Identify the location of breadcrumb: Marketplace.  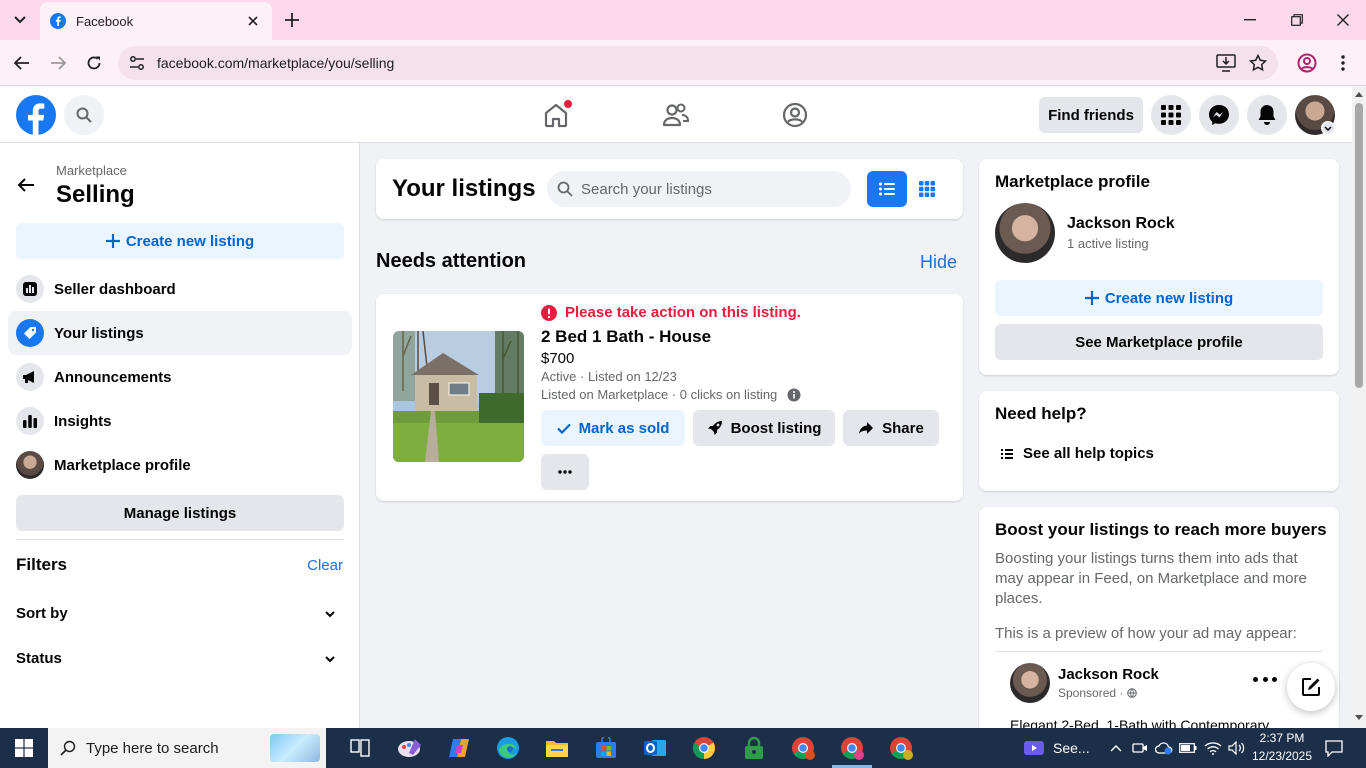
(91, 170).